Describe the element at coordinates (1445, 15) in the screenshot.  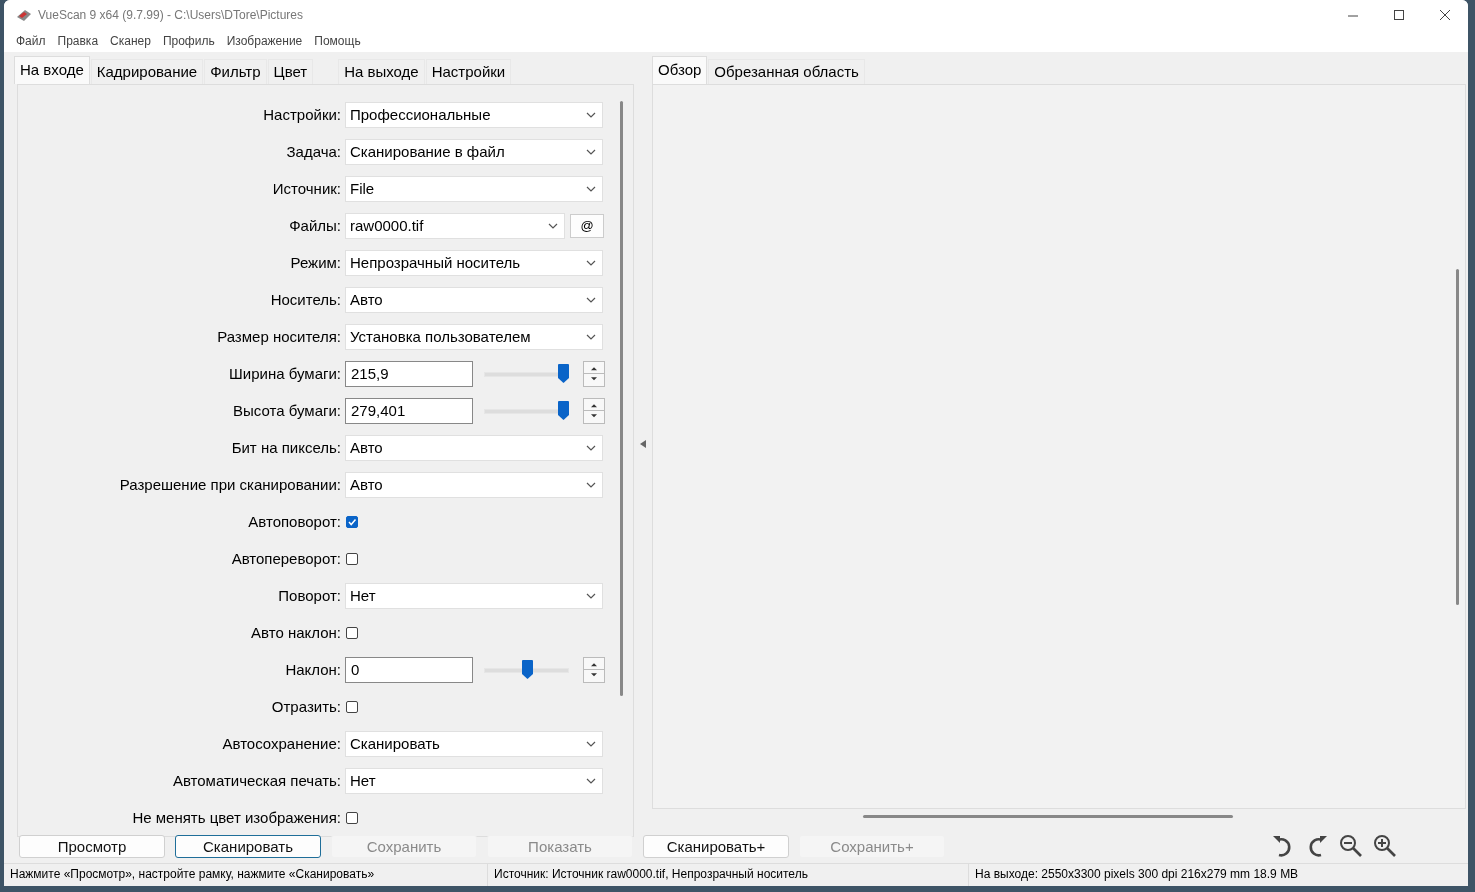
I see `close-icon` at that location.